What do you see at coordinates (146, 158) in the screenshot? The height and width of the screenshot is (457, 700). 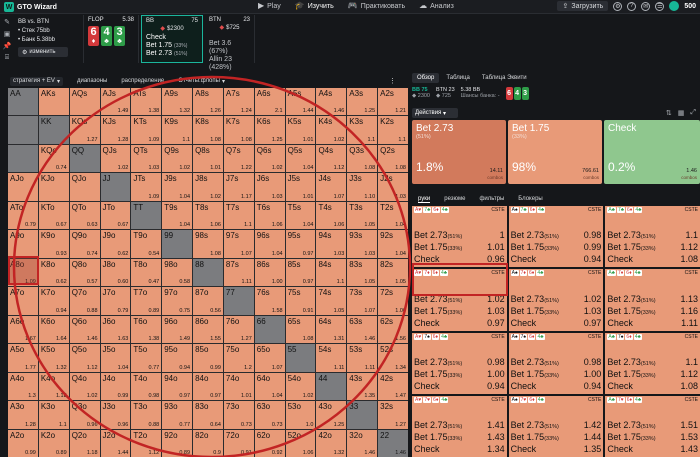 I see `hand-cell: QTs 1.03` at bounding box center [146, 158].